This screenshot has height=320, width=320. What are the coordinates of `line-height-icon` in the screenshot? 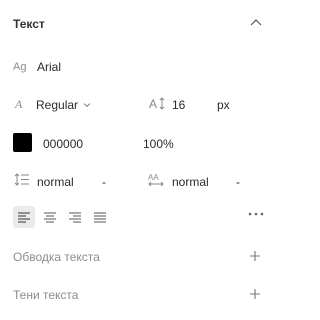 It's located at (22, 179).